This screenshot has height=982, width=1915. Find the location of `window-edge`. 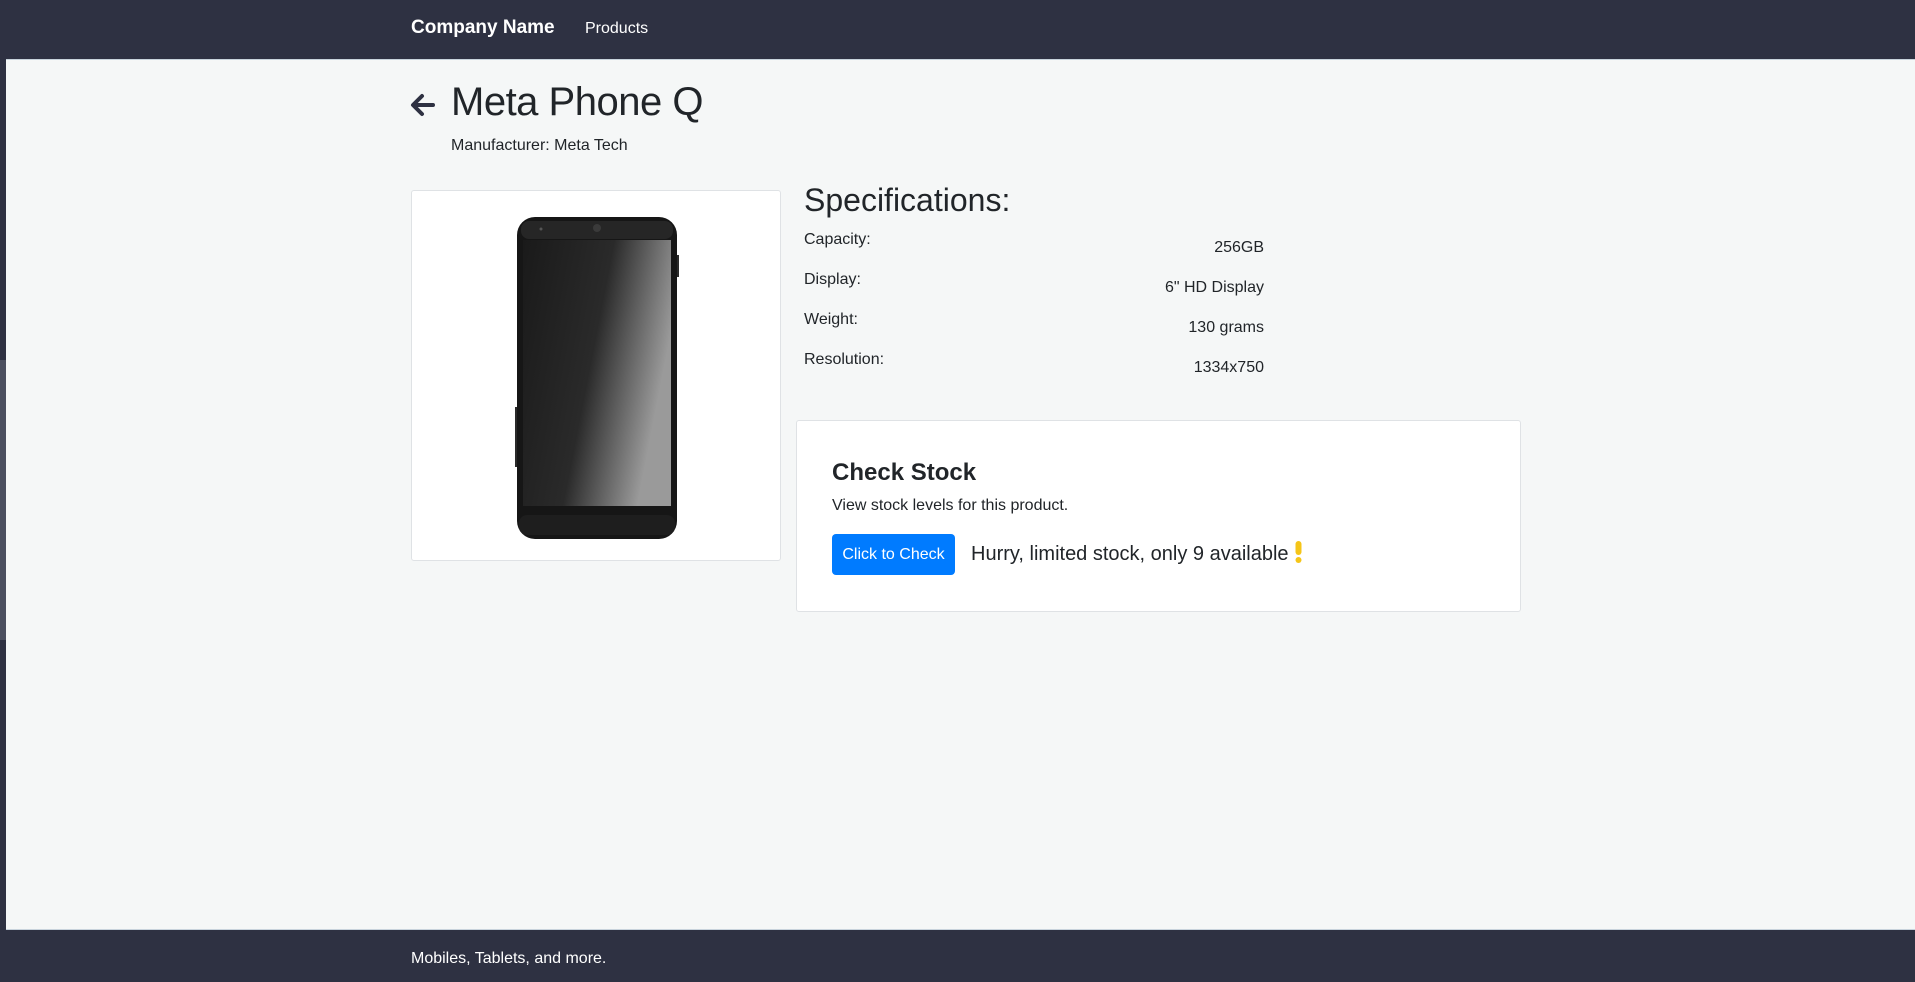

window-edge is located at coordinates (3, 491).